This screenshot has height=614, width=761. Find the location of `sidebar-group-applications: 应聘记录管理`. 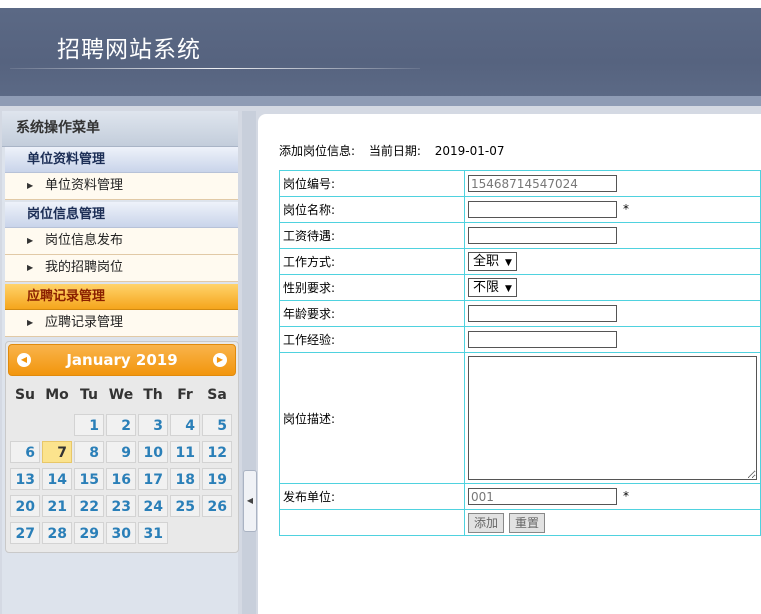

sidebar-group-applications: 应聘记录管理 is located at coordinates (121, 297).